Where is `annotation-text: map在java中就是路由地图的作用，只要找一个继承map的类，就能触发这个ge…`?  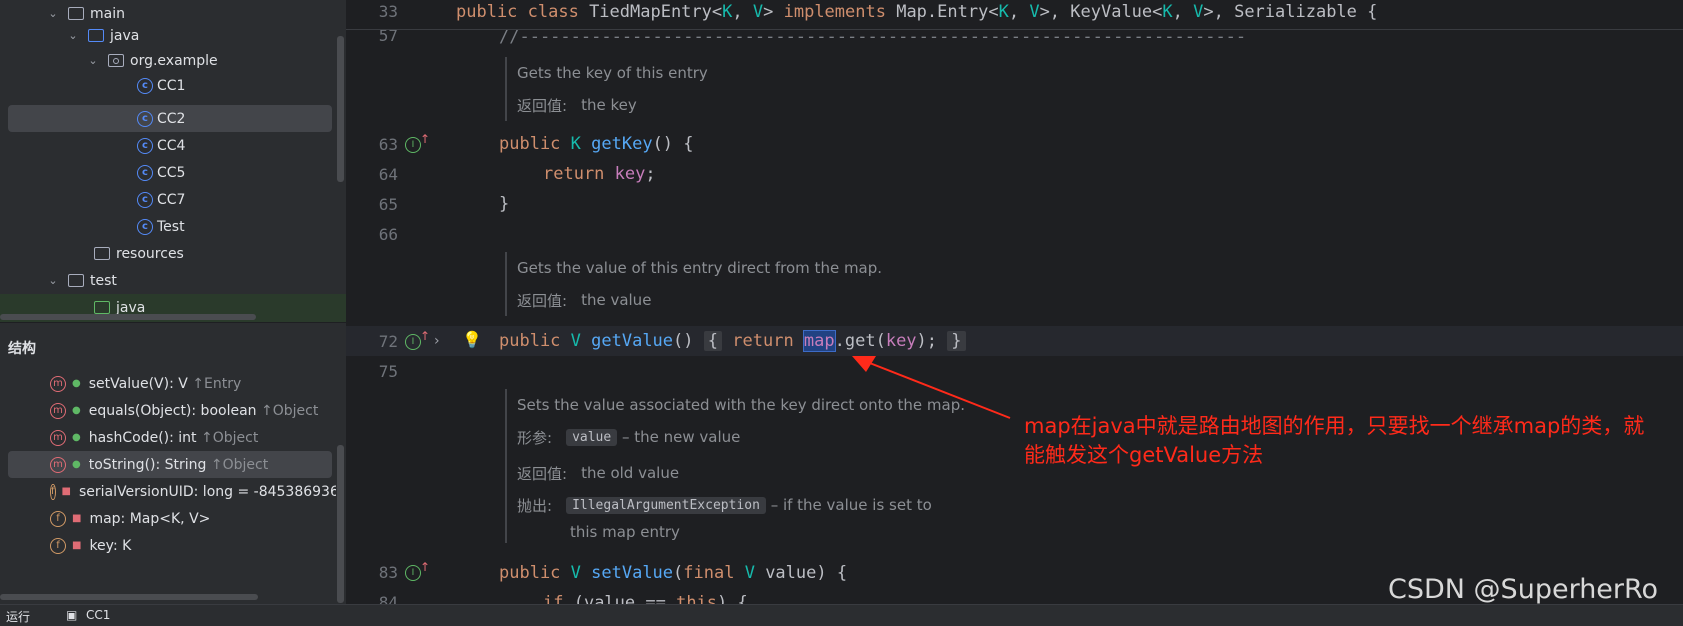
annotation-text: map在java中就是路由地图的作用，只要找一个继承map的类，就能触发这个ge… is located at coordinates (1334, 440).